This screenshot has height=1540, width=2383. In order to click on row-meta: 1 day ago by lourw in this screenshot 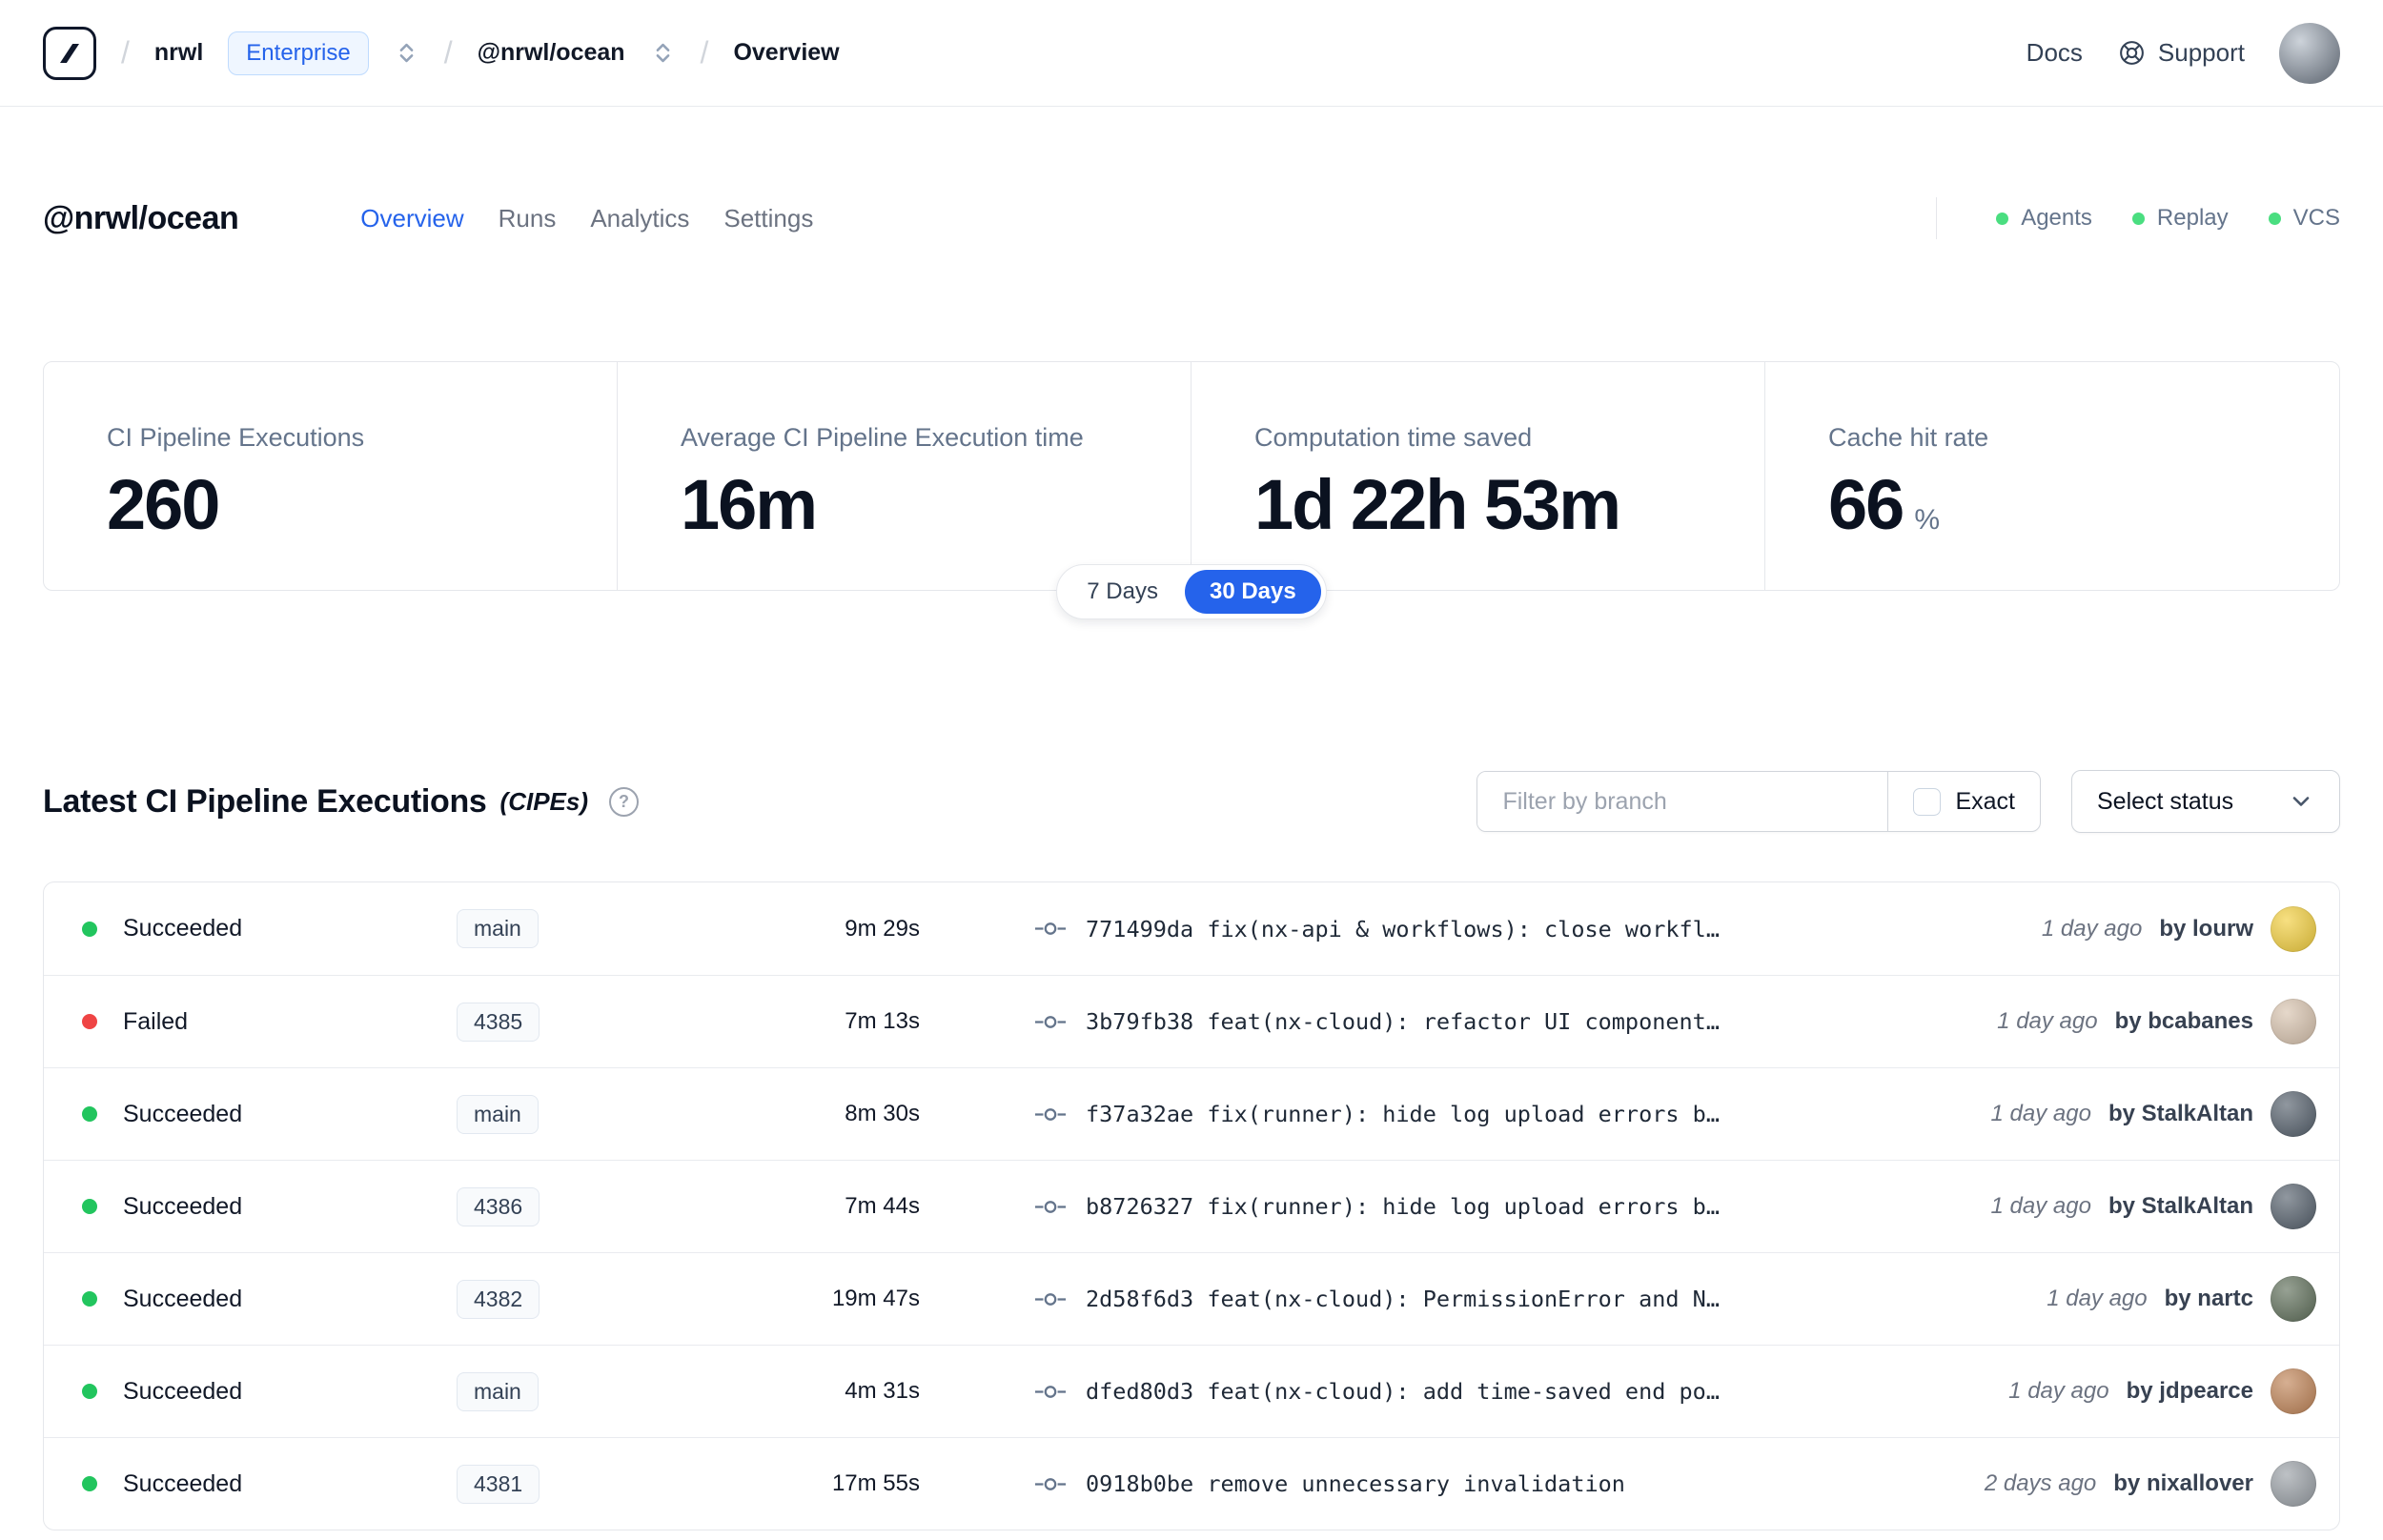, I will do `click(2164, 928)`.